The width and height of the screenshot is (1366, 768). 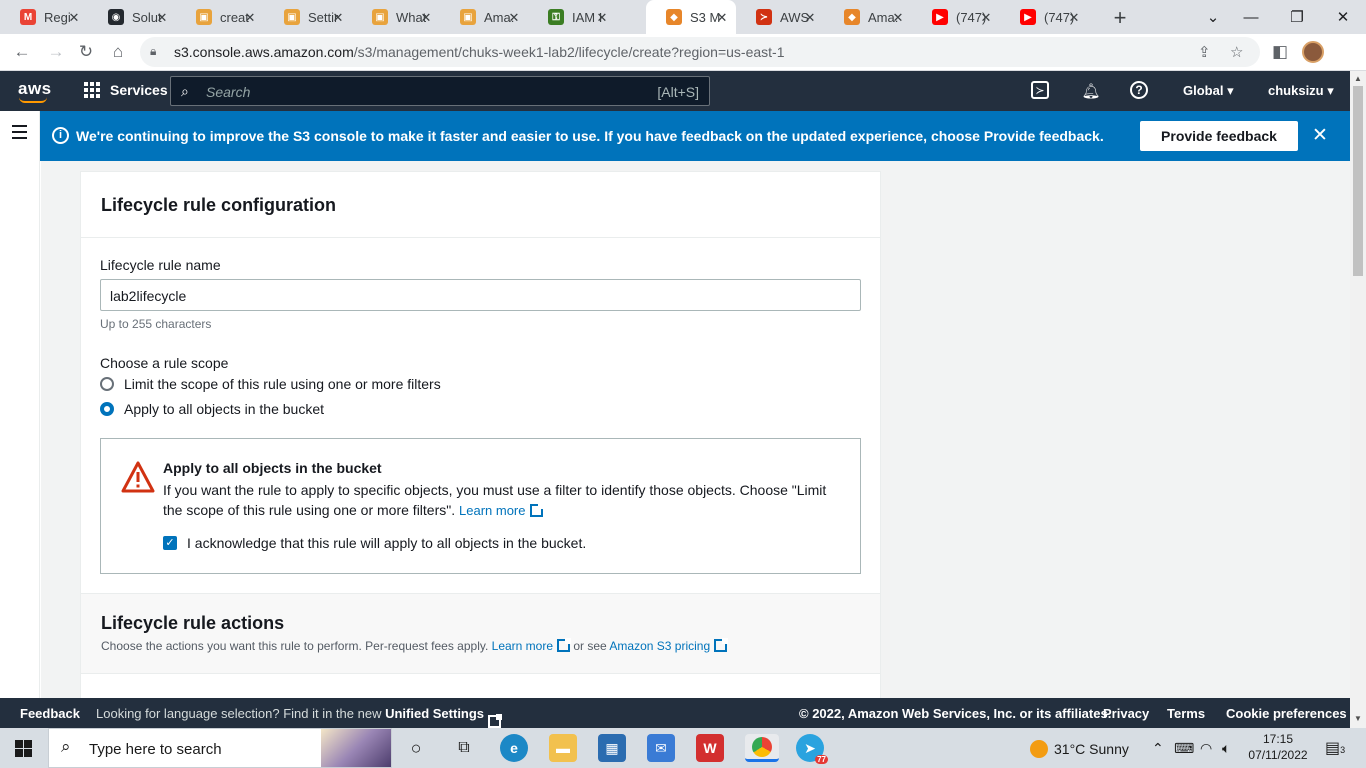 What do you see at coordinates (219, 205) in the screenshot?
I see `panel-title: Lifecycle rule configuration` at bounding box center [219, 205].